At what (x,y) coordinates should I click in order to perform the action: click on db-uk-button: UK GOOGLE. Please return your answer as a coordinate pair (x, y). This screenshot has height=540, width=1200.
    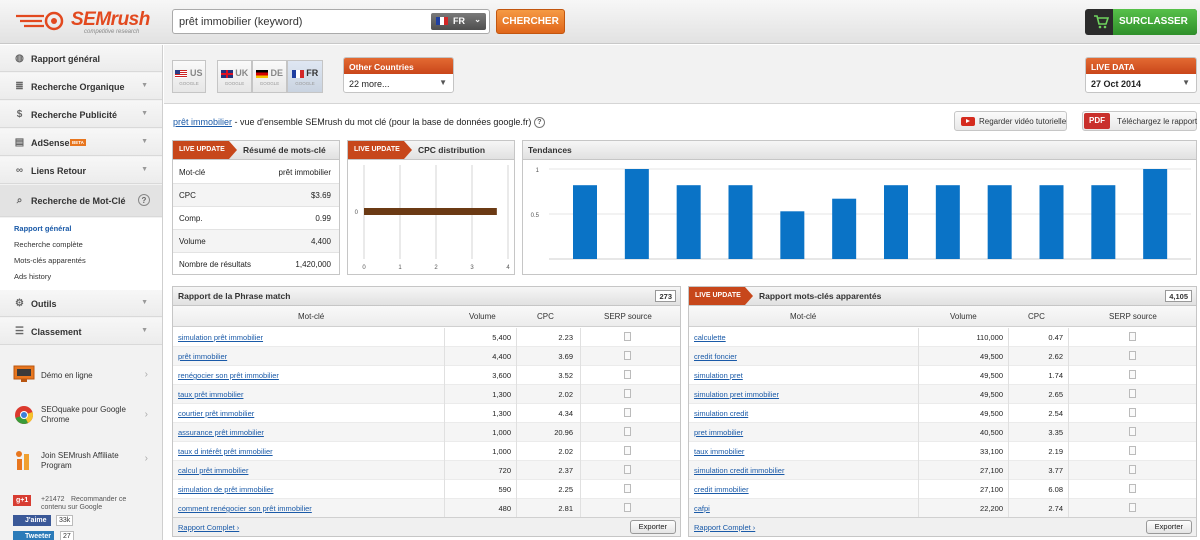
    Looking at the image, I should click on (234, 76).